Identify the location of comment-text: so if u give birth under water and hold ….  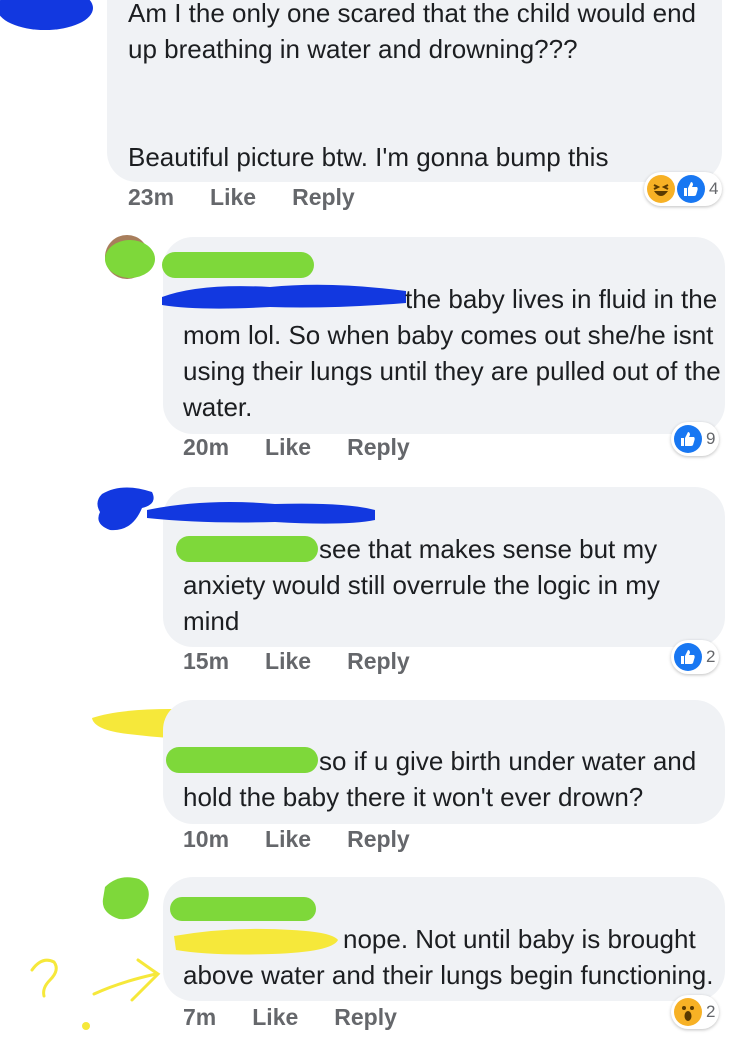
(440, 779).